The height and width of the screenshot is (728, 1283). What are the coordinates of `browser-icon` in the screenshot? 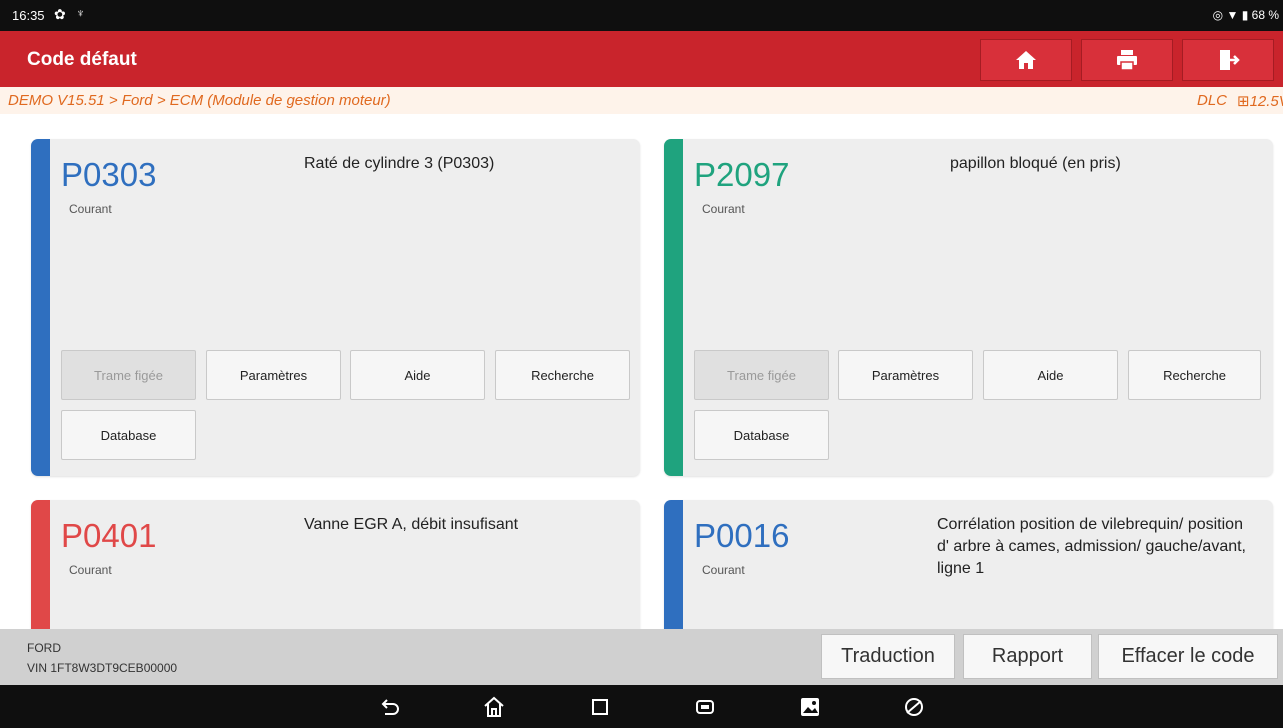 It's located at (914, 707).